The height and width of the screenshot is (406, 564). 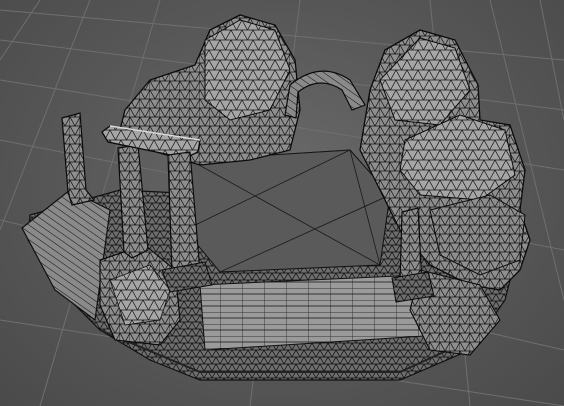 What do you see at coordinates (66, 255) in the screenshot?
I see `stair-ramp` at bounding box center [66, 255].